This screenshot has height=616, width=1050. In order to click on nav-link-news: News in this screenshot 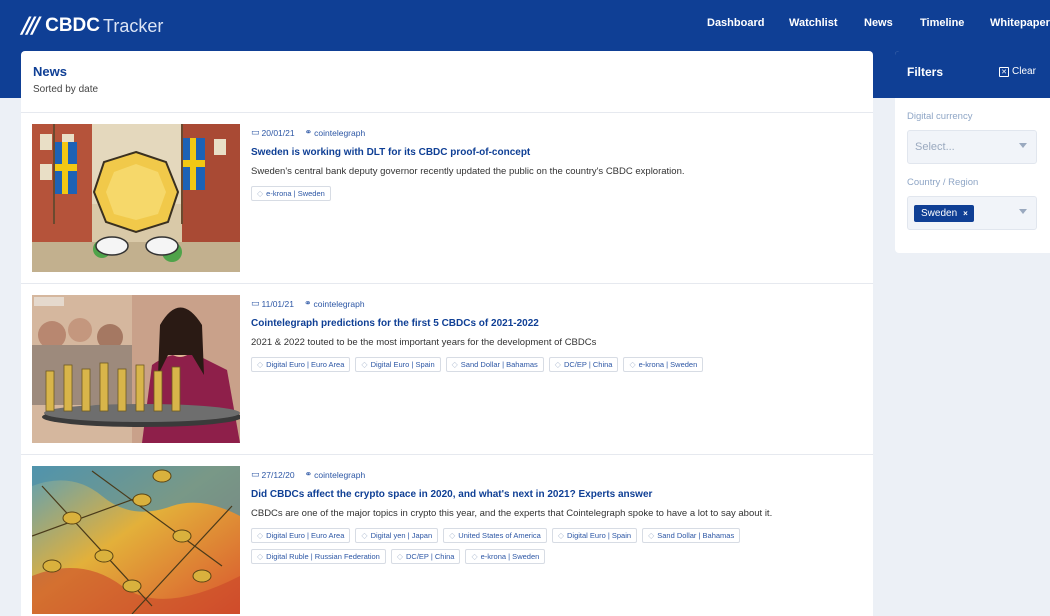, I will do `click(878, 23)`.